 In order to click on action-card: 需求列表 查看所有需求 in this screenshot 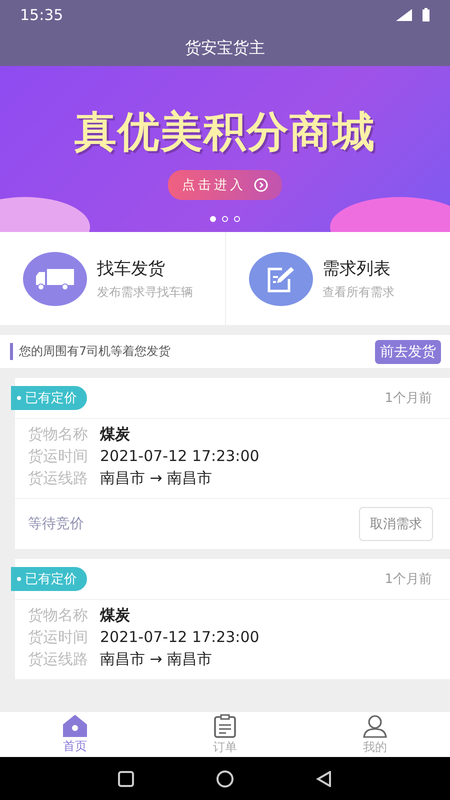, I will do `click(337, 278)`.